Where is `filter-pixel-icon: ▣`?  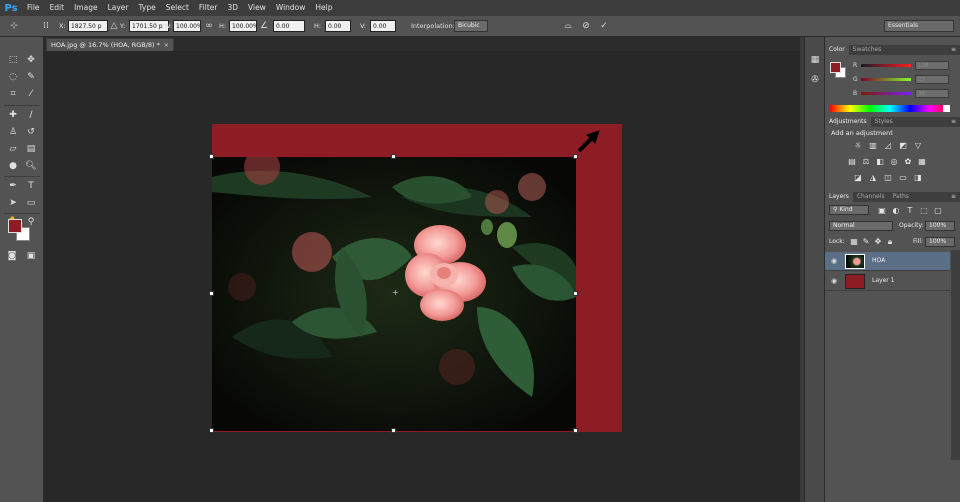 filter-pixel-icon: ▣ is located at coordinates (882, 210).